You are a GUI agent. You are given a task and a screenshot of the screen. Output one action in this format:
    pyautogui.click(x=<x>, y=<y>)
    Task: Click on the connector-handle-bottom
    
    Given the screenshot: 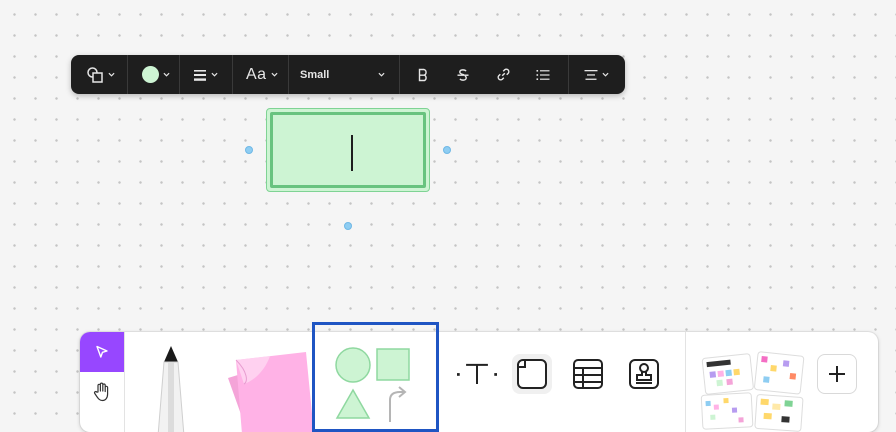 What is the action you would take?
    pyautogui.click(x=348, y=226)
    